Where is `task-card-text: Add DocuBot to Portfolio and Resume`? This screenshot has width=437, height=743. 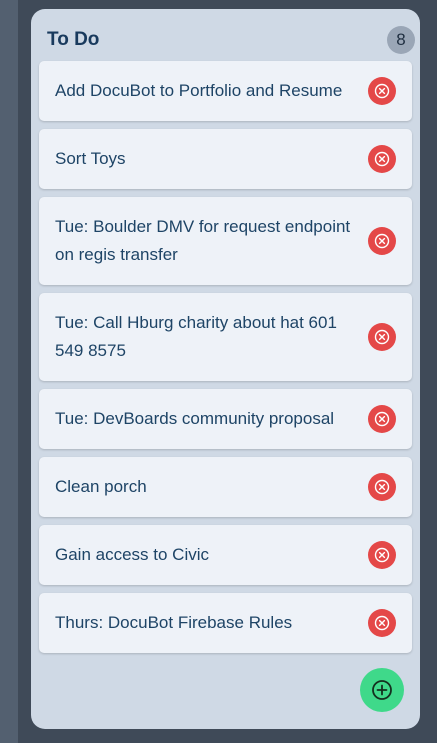 task-card-text: Add DocuBot to Portfolio and Resume is located at coordinates (199, 90).